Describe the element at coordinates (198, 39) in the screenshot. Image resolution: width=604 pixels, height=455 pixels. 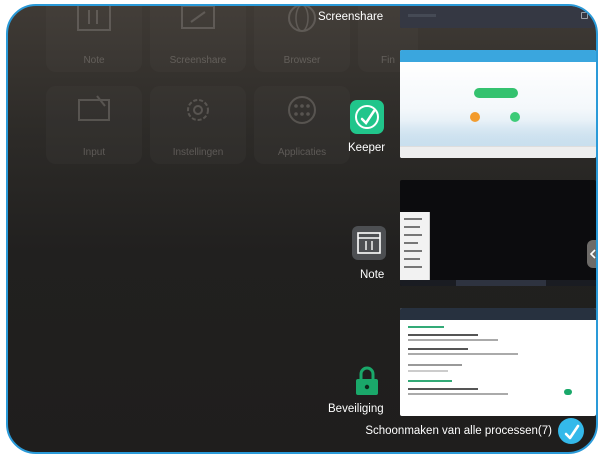
I see `launcher-tile-screenshare: Screenshare` at that location.